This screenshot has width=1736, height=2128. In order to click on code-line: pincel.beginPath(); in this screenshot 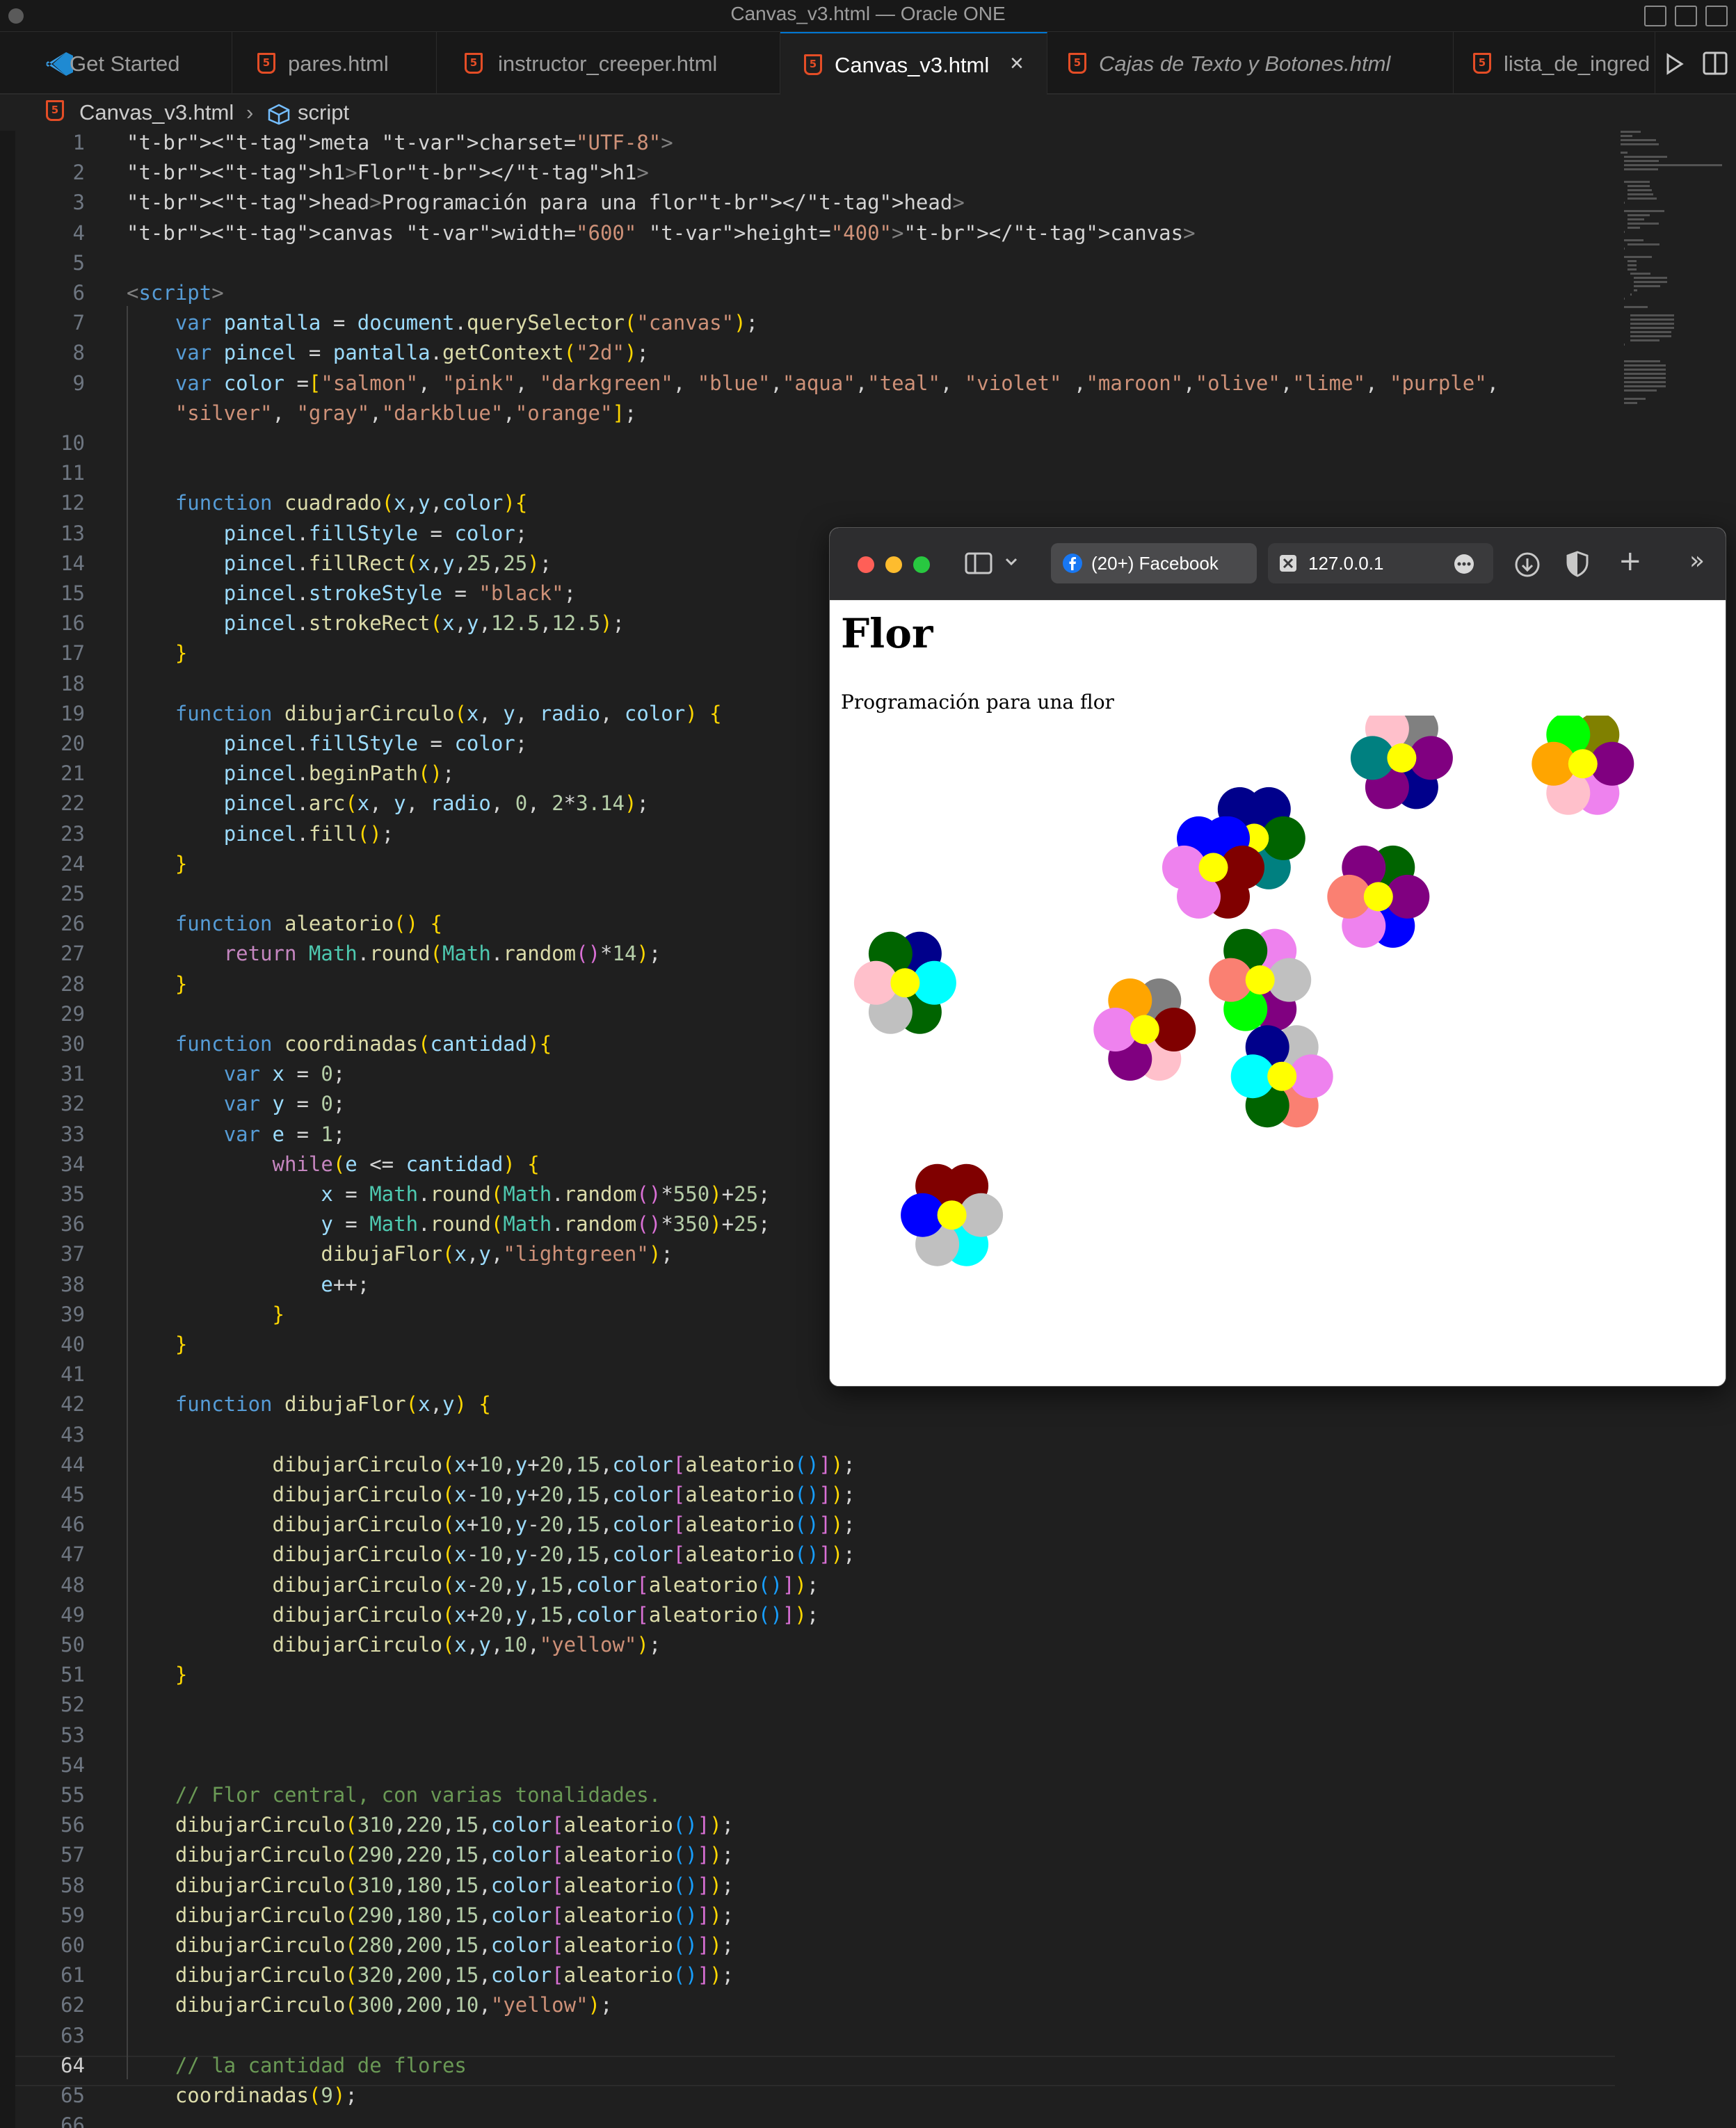, I will do `click(291, 773)`.